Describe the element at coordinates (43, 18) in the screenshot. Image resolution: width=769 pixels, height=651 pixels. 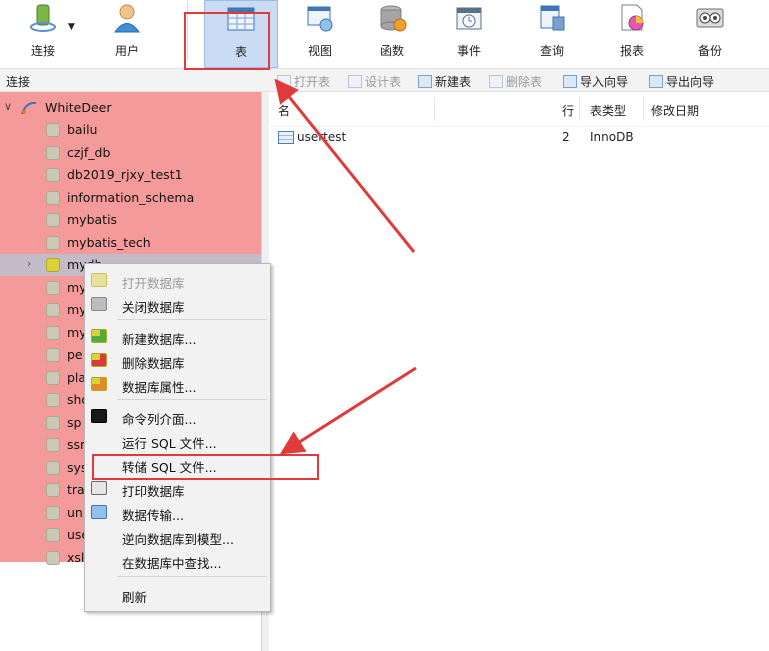
I see `connection-icon` at that location.